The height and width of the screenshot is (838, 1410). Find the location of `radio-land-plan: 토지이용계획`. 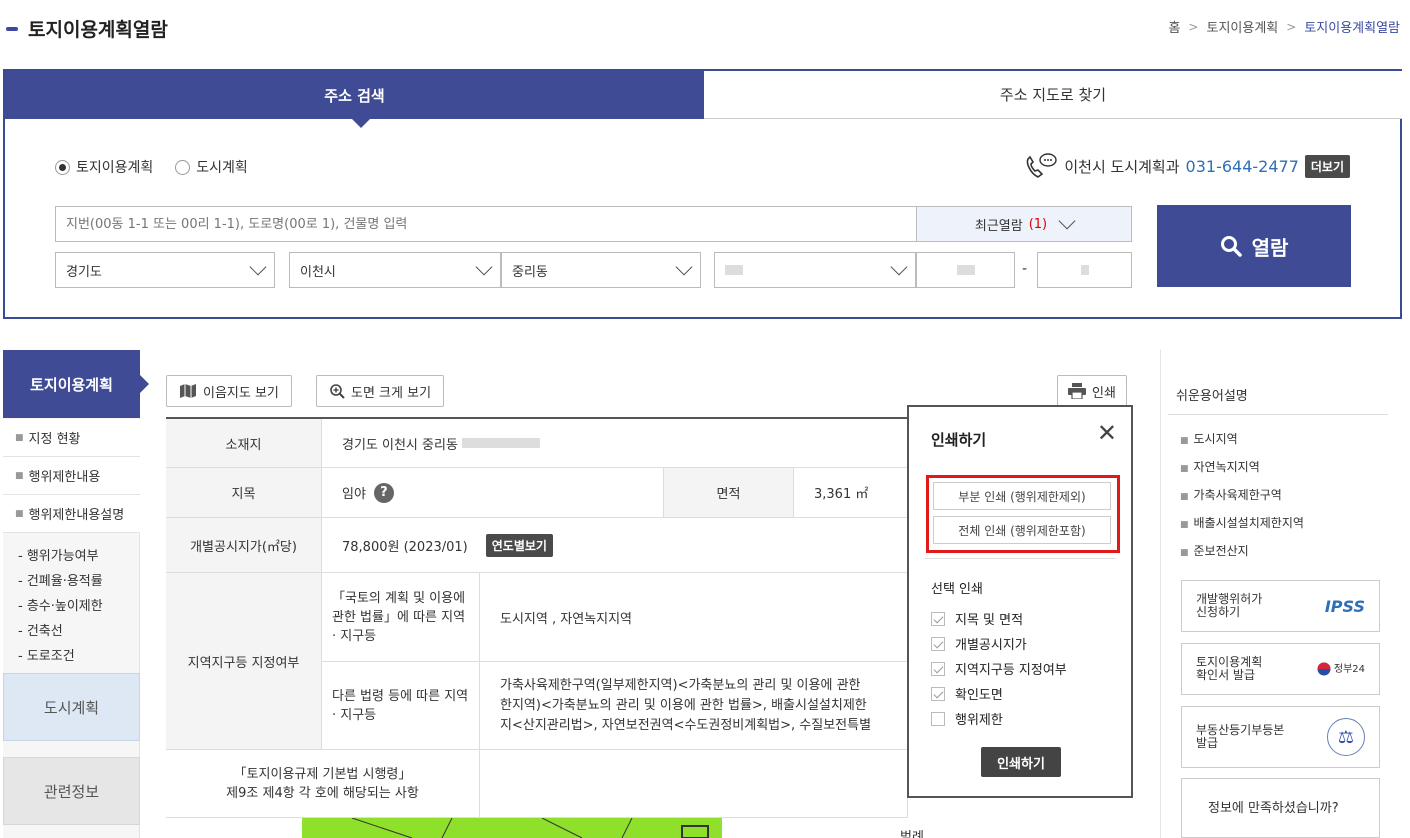

radio-land-plan: 토지이용계획 is located at coordinates (104, 167).